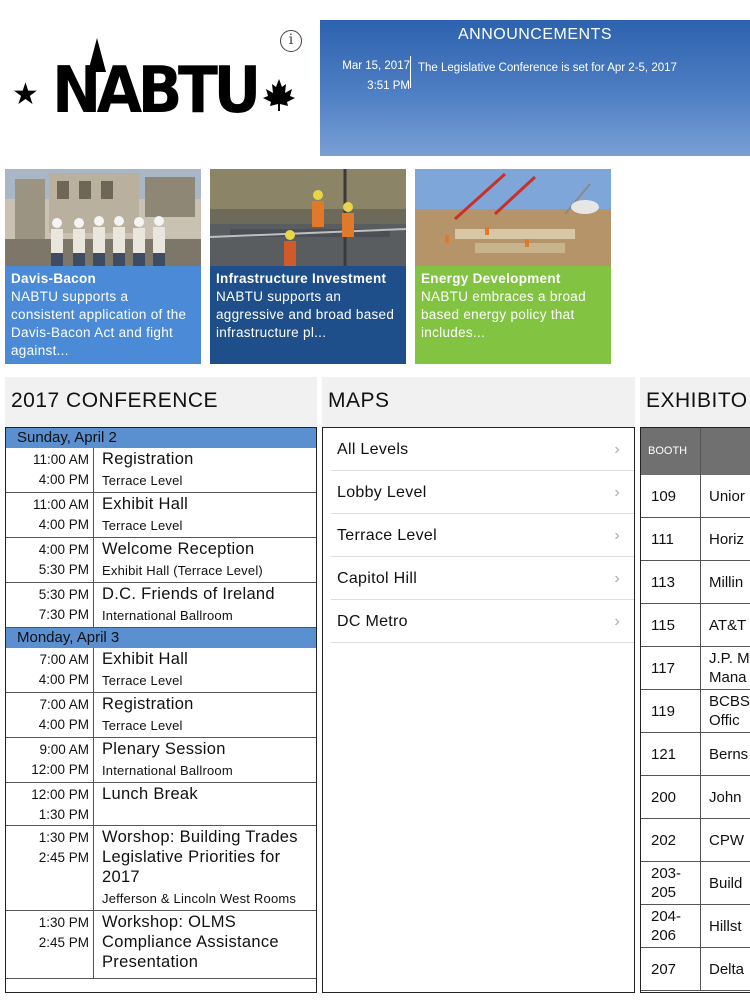 The image size is (750, 1000). Describe the element at coordinates (671, 496) in the screenshot. I see `booth-cell: 109` at that location.